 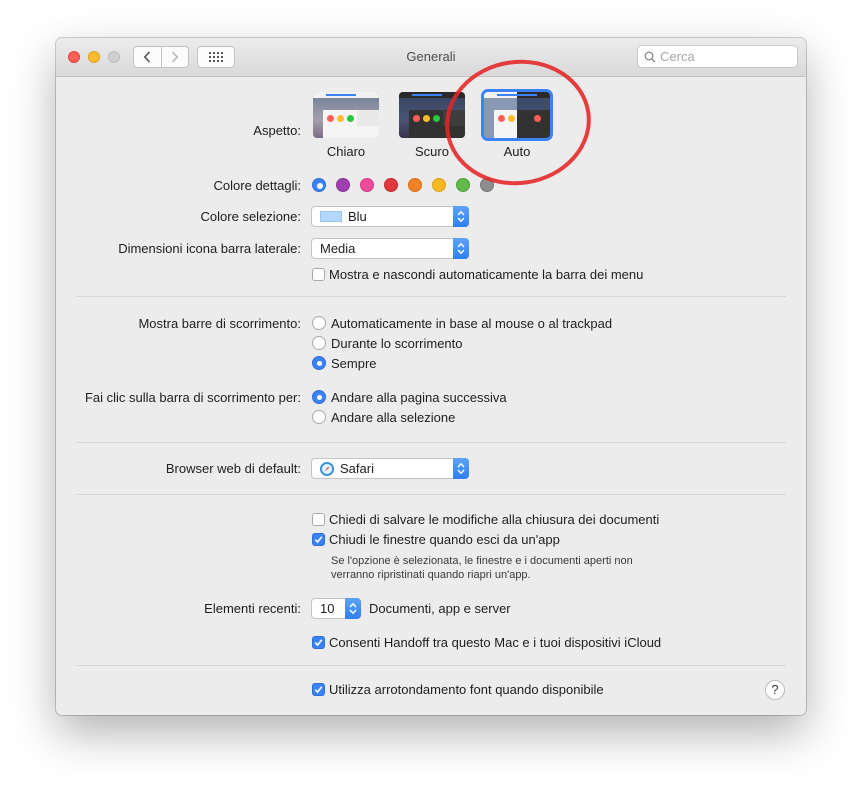 What do you see at coordinates (319, 397) in the screenshot?
I see `scroll-click-next-page-radio` at bounding box center [319, 397].